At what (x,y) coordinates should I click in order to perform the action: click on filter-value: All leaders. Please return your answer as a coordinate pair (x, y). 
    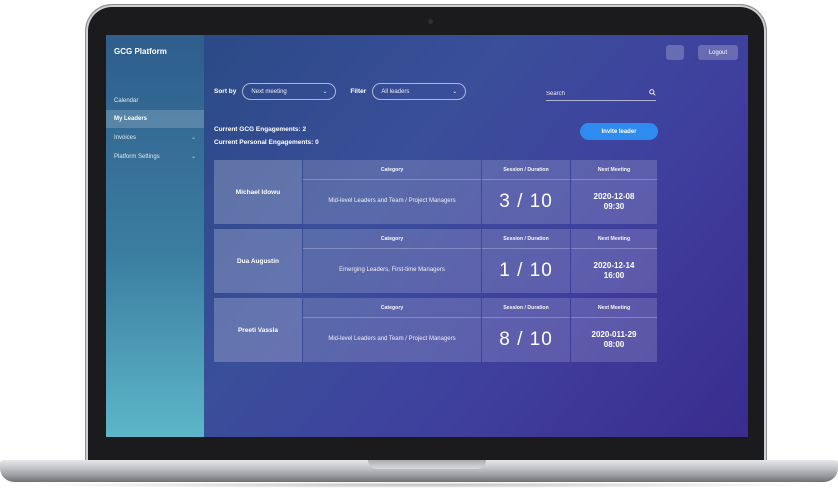
    Looking at the image, I should click on (395, 91).